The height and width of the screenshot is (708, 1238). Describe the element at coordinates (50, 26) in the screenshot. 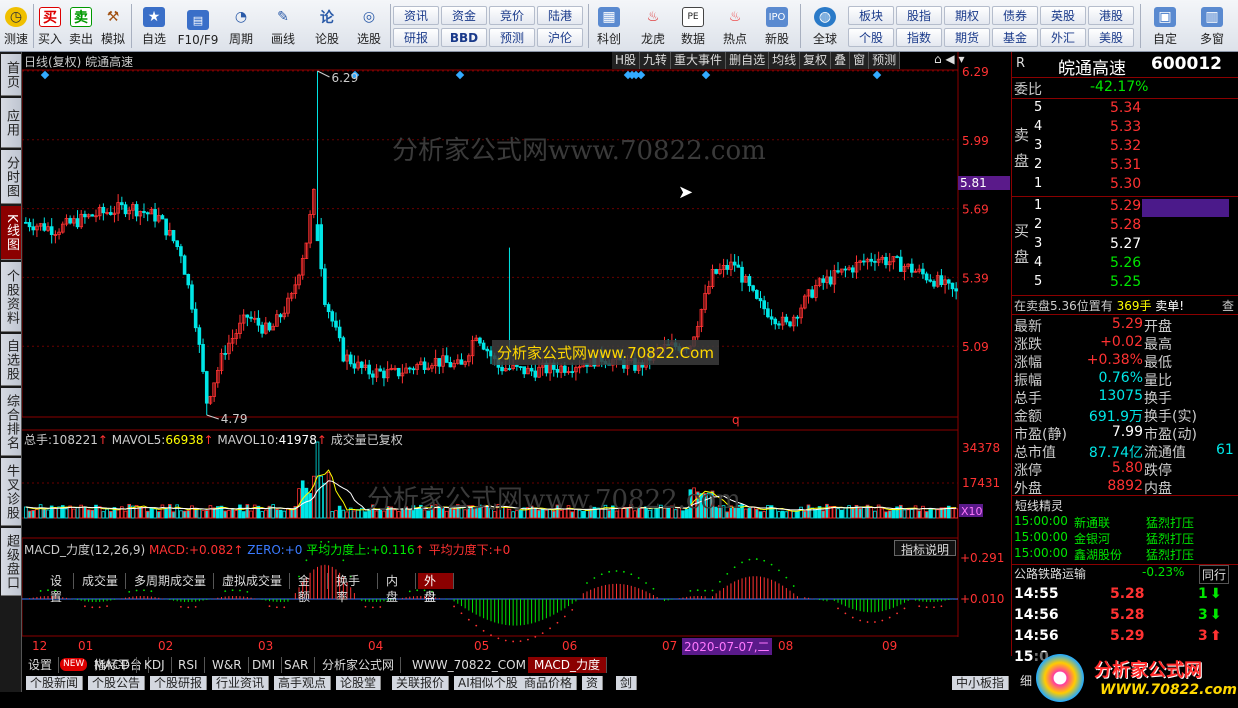

I see `buy-button: 买买入` at that location.